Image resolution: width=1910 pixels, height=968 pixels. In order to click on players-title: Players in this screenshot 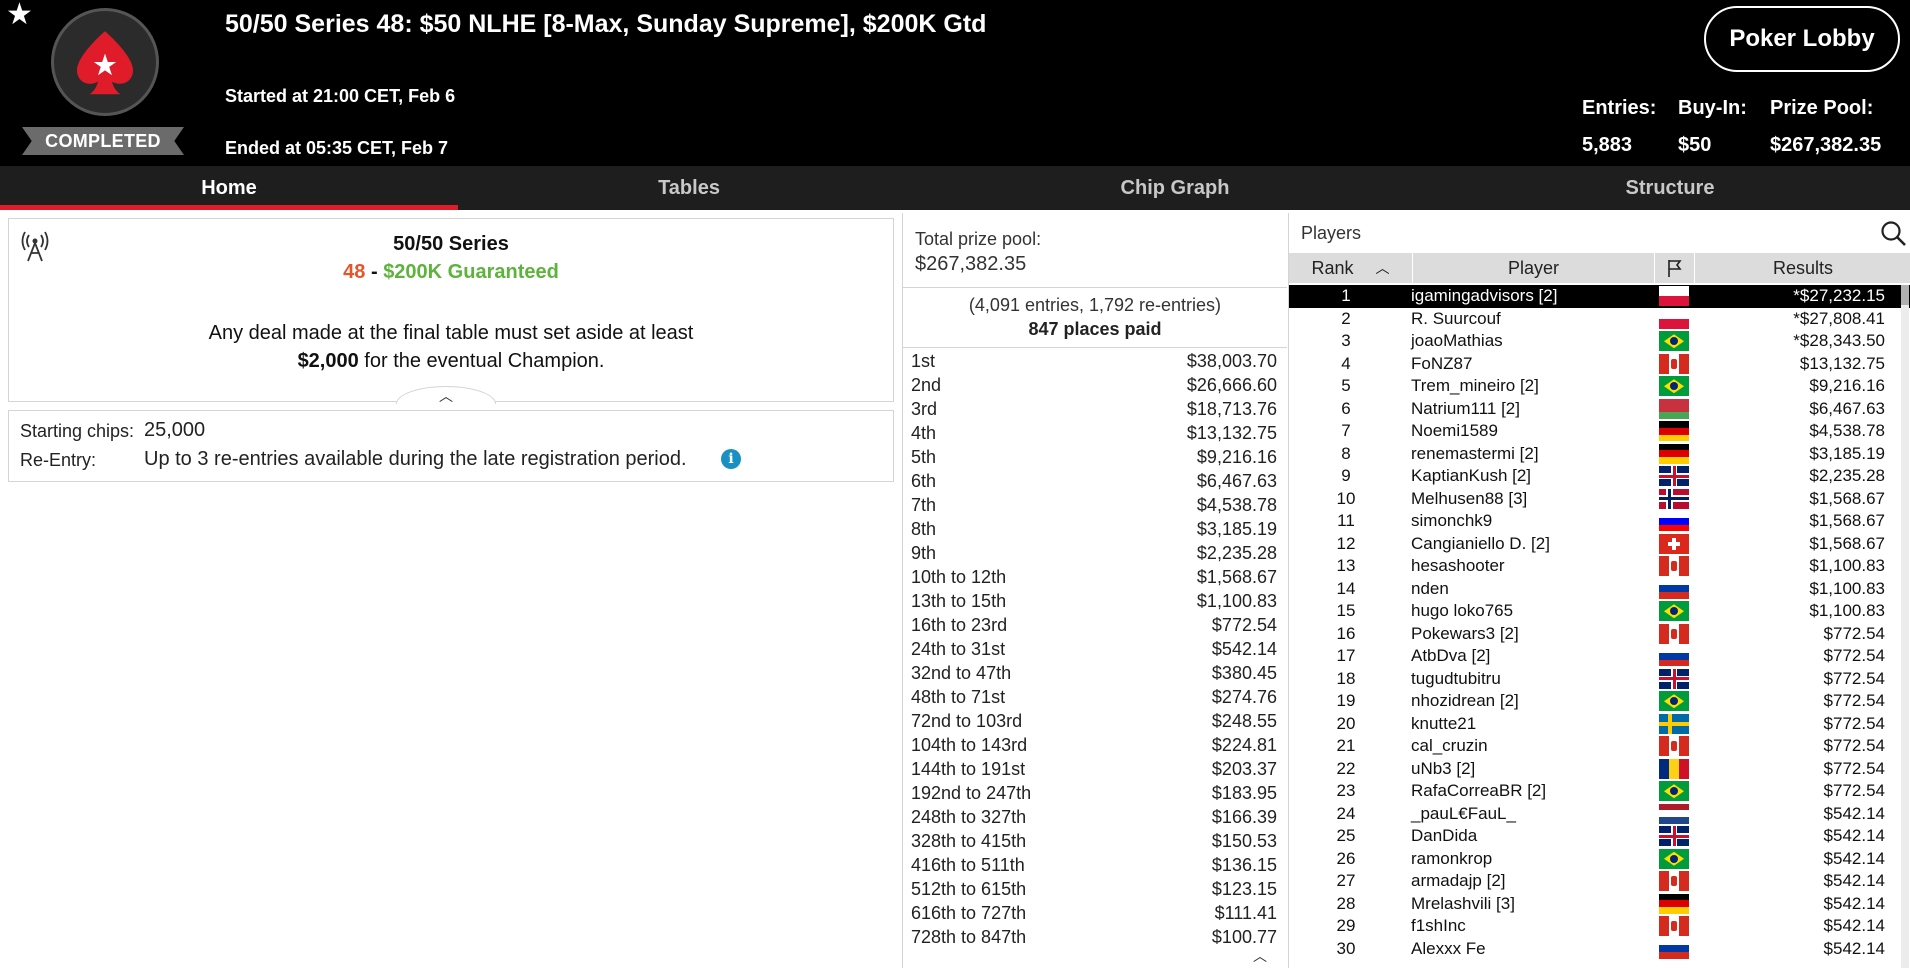, I will do `click(1331, 233)`.